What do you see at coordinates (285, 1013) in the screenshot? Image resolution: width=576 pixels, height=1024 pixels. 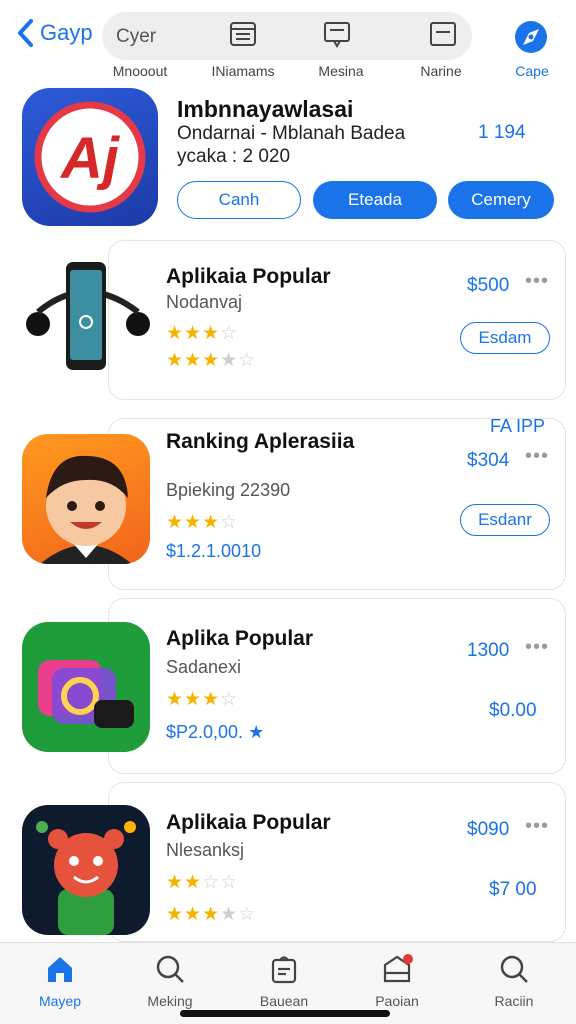 I see `home-indicator` at bounding box center [285, 1013].